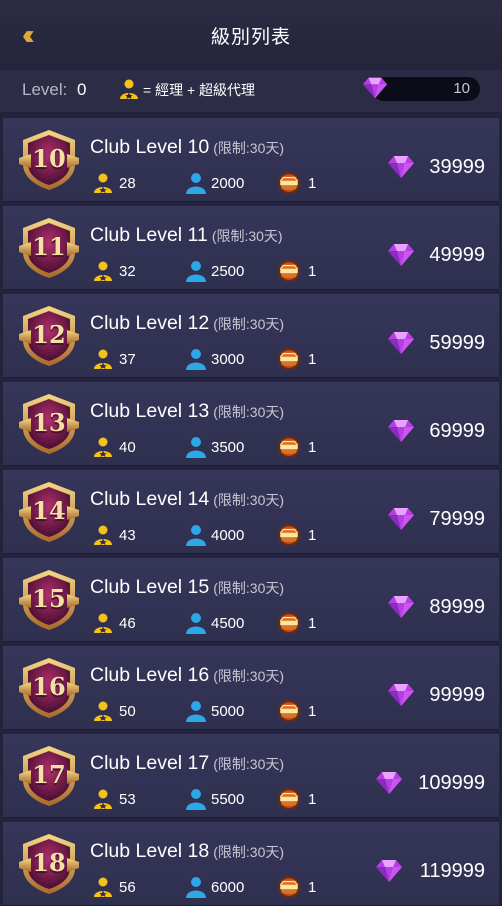 This screenshot has height=906, width=502. I want to click on member-count: 5500, so click(228, 799).